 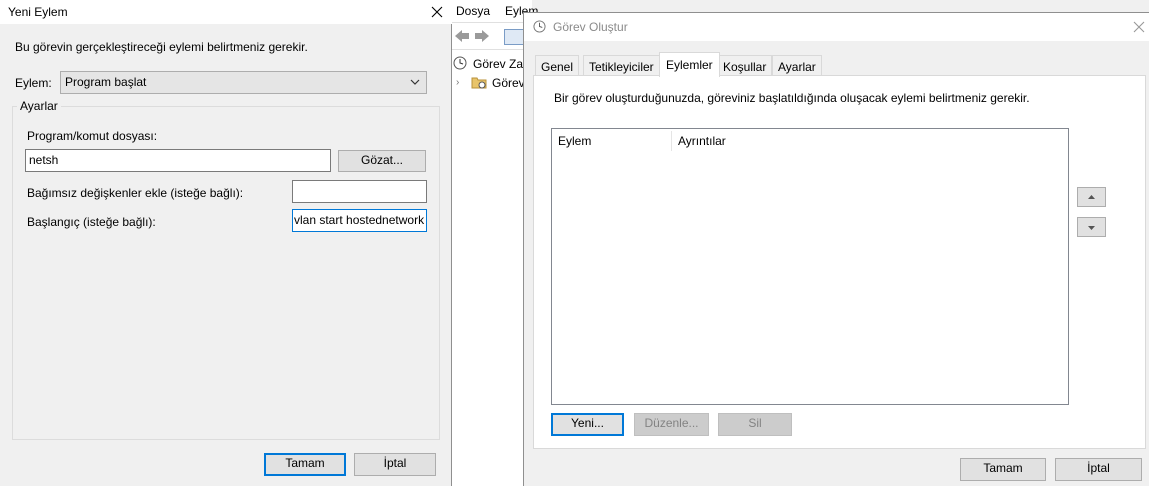 What do you see at coordinates (671, 141) in the screenshot?
I see `column-divider` at bounding box center [671, 141].